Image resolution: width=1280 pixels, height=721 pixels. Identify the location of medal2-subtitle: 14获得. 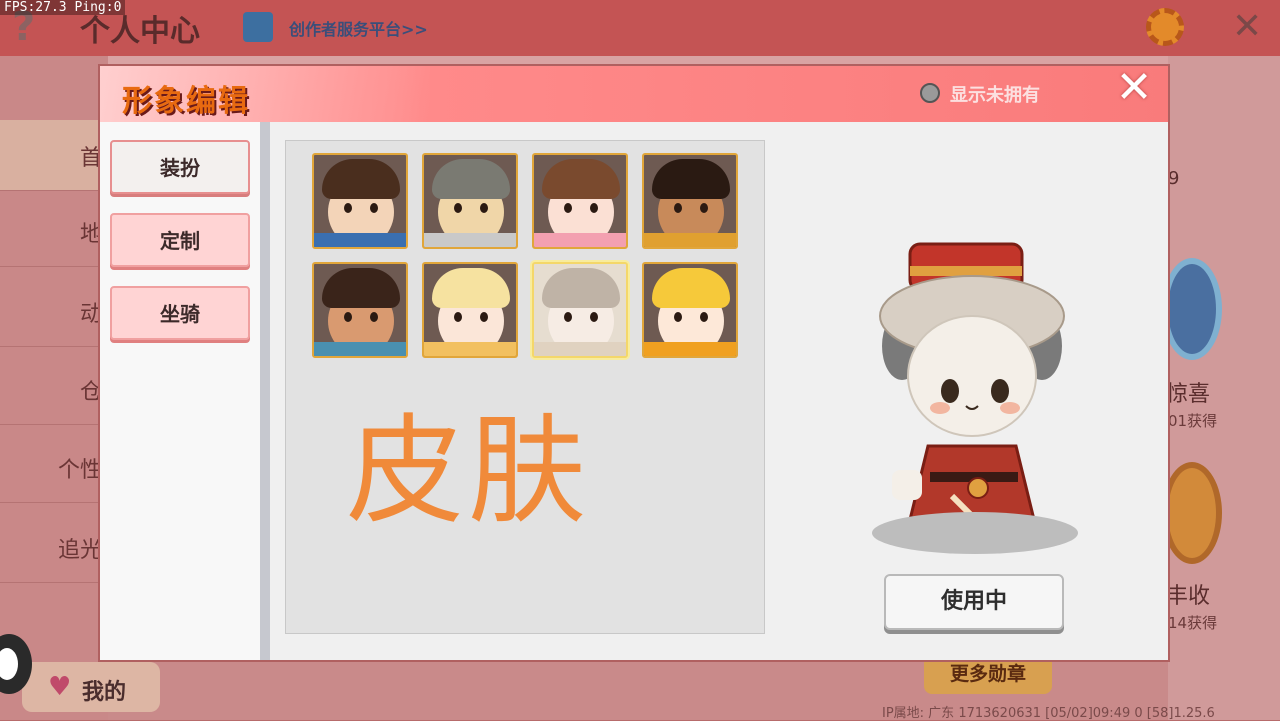
(1193, 623).